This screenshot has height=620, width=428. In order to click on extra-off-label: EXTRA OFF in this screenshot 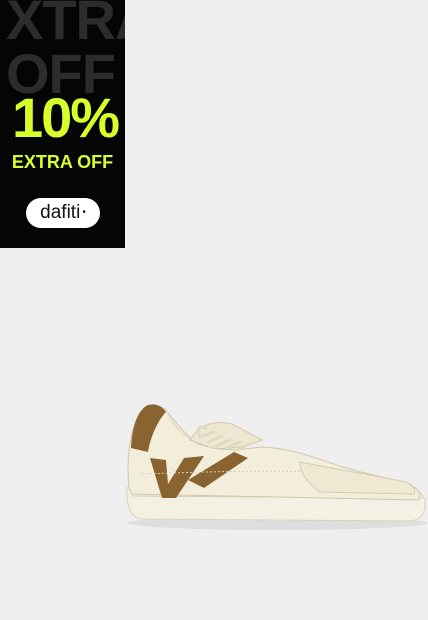, I will do `click(62, 162)`.